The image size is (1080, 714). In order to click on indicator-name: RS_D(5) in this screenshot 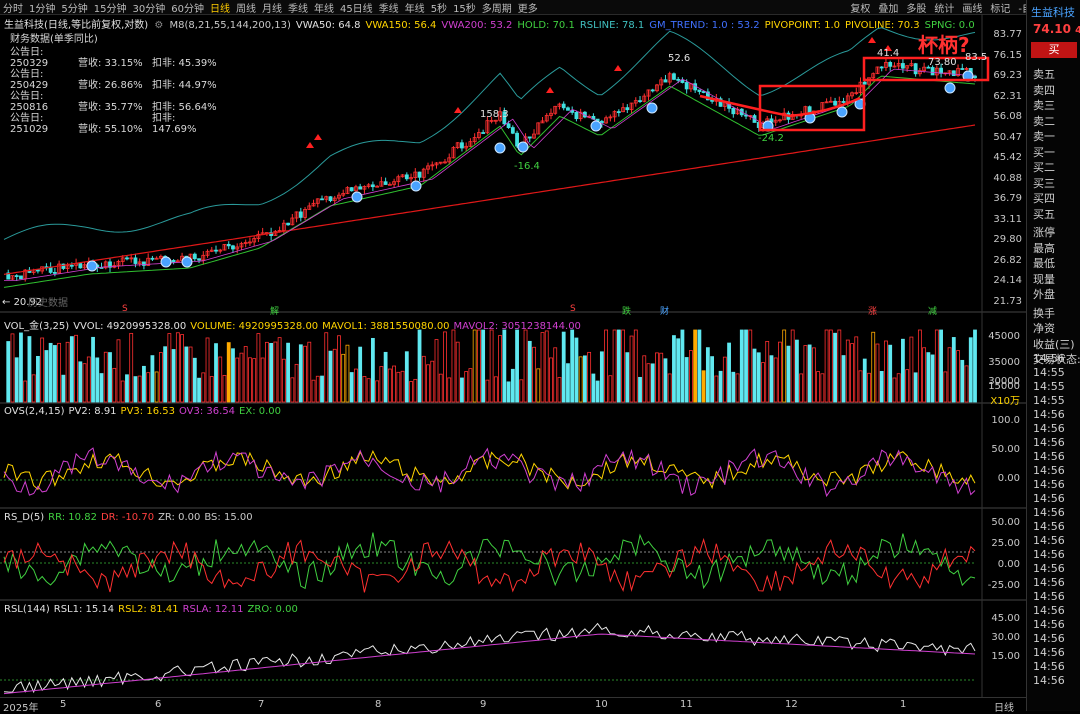, I will do `click(24, 517)`.